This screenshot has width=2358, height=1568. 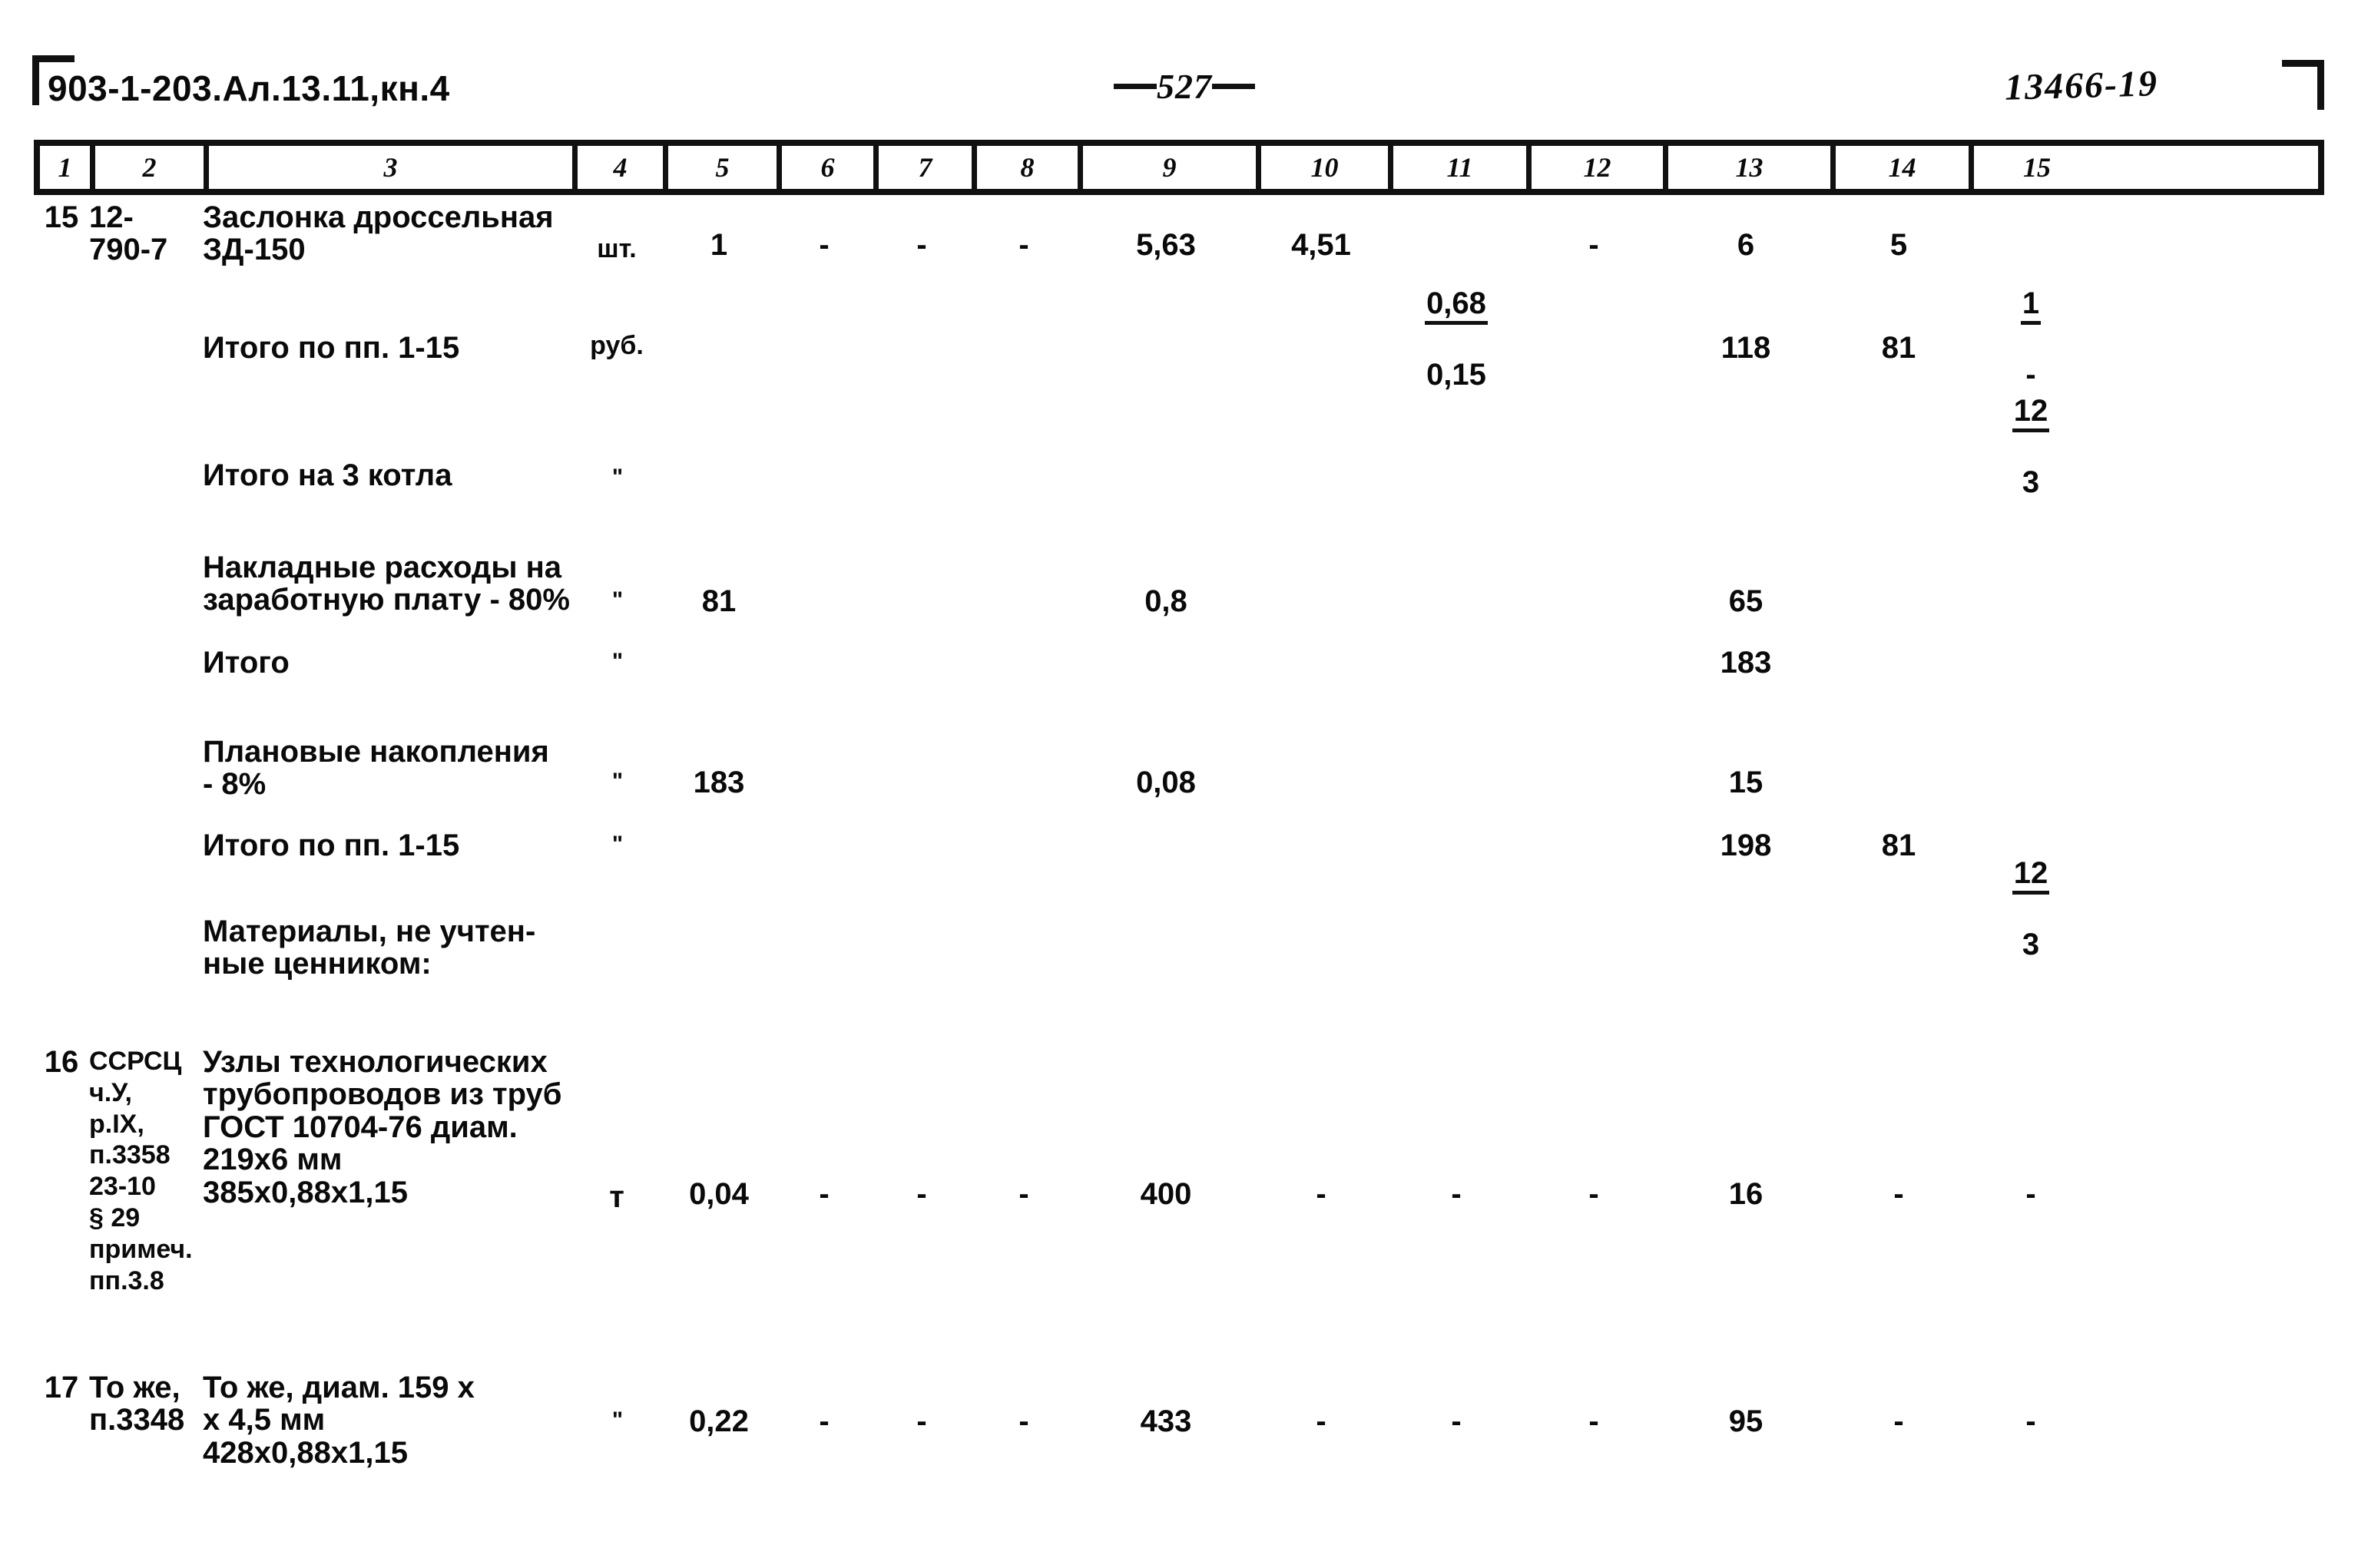 I want to click on cell-quantity: 183, so click(x=719, y=783).